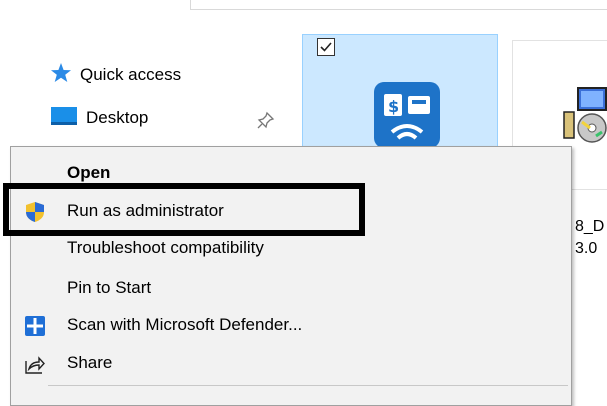 The image size is (607, 406). What do you see at coordinates (326, 47) in the screenshot?
I see `file-checkbox` at bounding box center [326, 47].